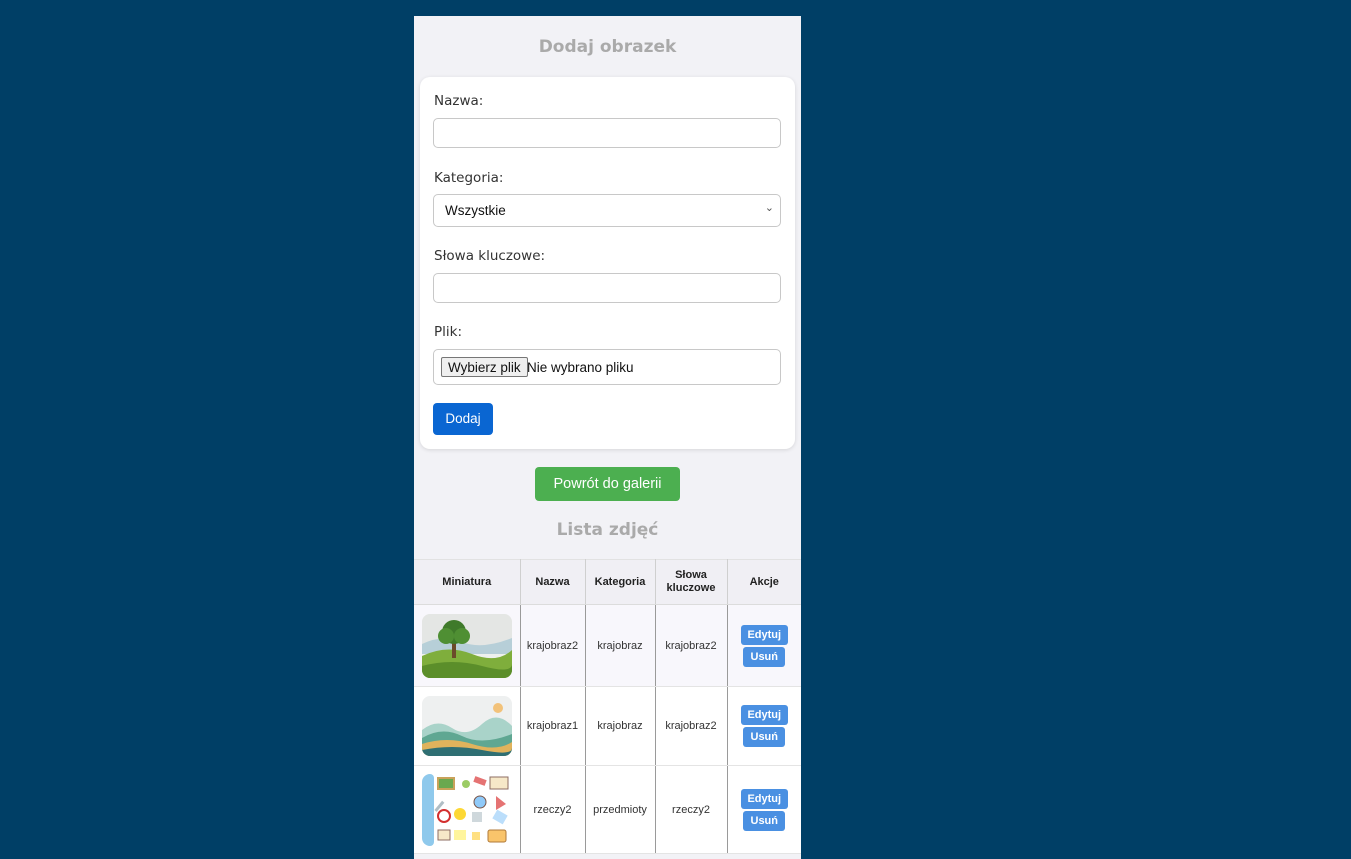 This screenshot has width=1351, height=859. What do you see at coordinates (552, 809) in the screenshot?
I see `name-cell: rzeczy2` at bounding box center [552, 809].